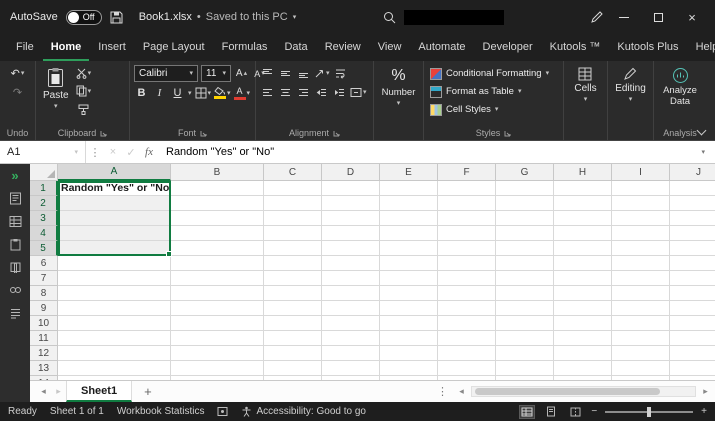 The width and height of the screenshot is (715, 421). I want to click on borders-button: ▾, so click(203, 93).